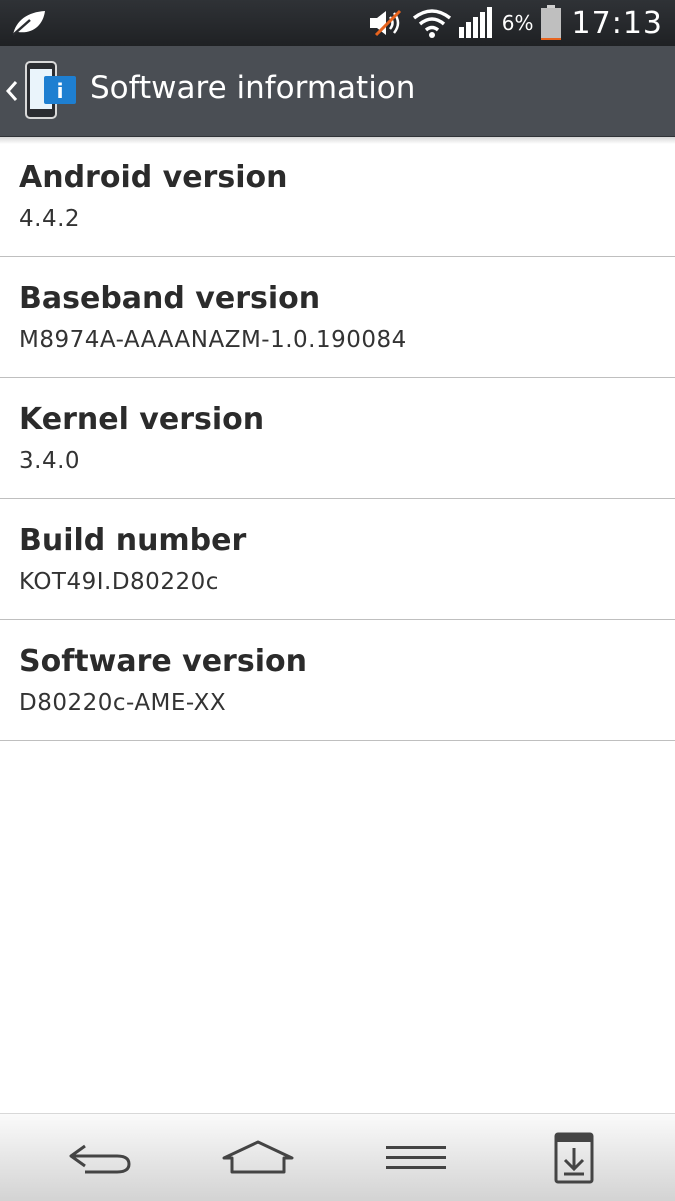  Describe the element at coordinates (123, 703) in the screenshot. I see `item-value: D80220c-AME-XX` at that location.